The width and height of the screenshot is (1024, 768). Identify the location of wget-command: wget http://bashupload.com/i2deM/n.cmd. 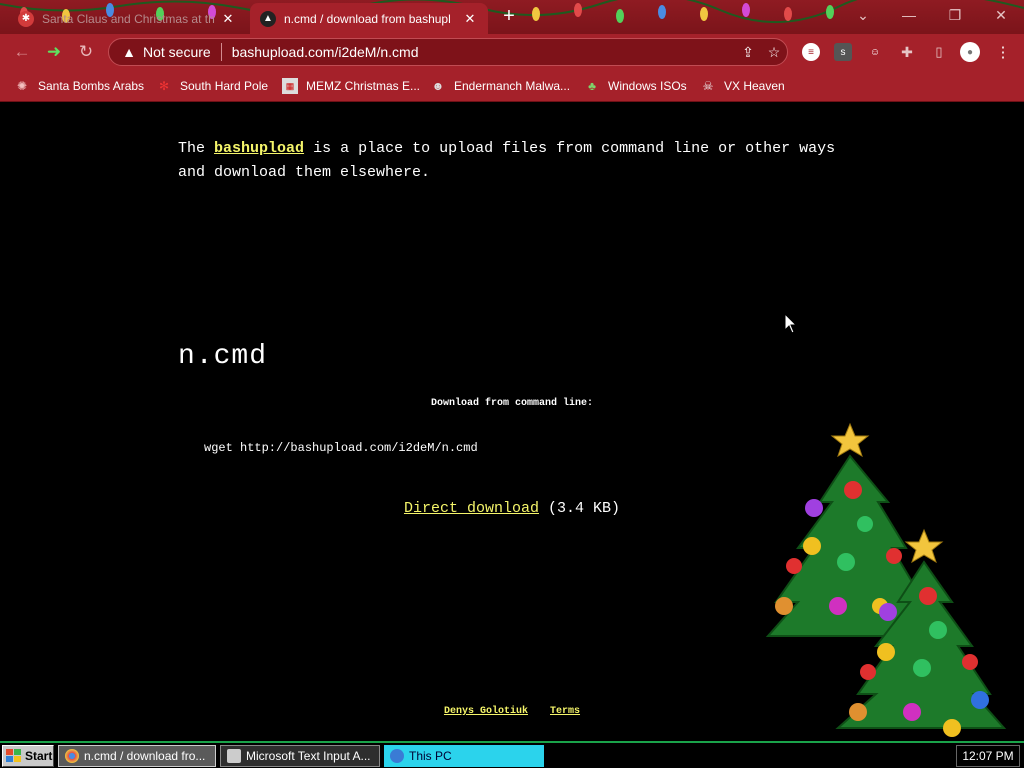
(341, 448).